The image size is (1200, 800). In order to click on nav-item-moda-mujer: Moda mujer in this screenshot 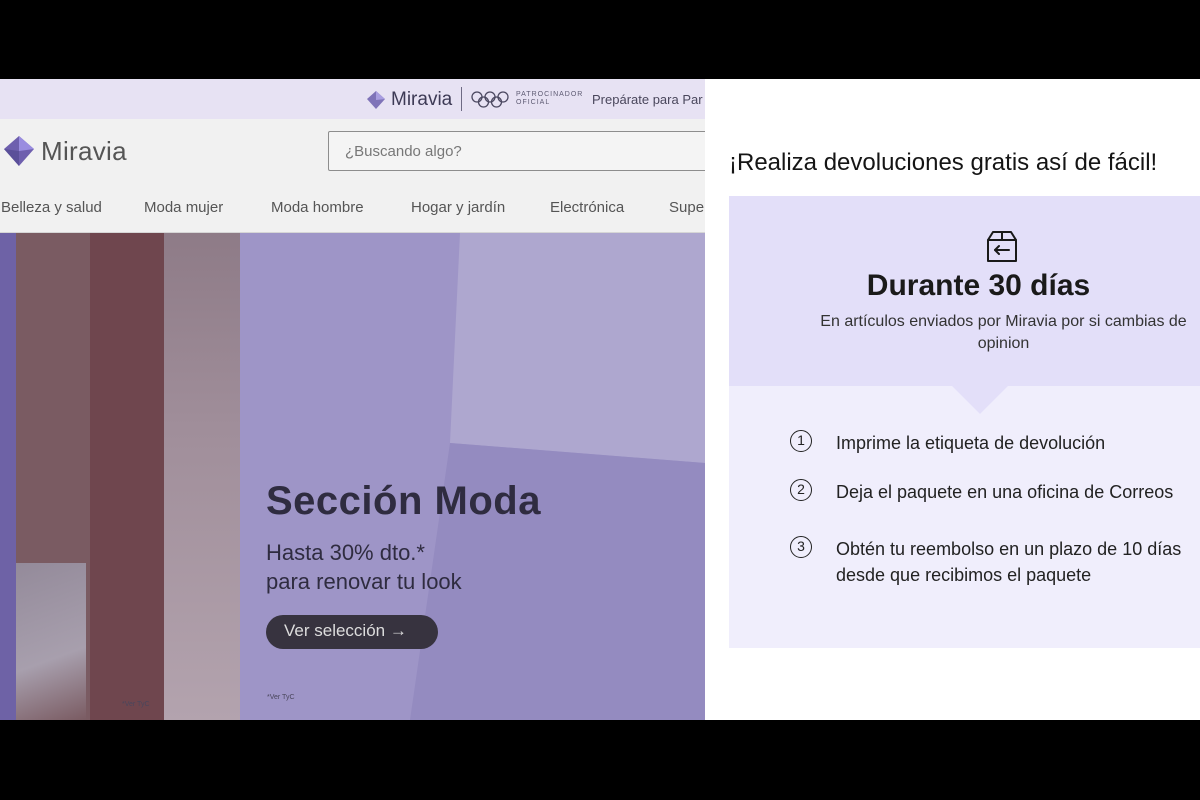, I will do `click(183, 207)`.